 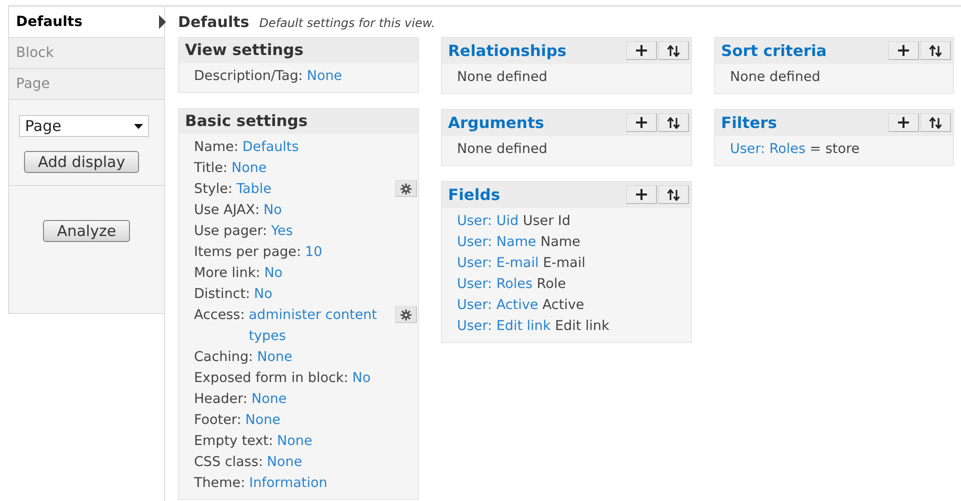 What do you see at coordinates (313, 252) in the screenshot?
I see `setting-link: 10` at bounding box center [313, 252].